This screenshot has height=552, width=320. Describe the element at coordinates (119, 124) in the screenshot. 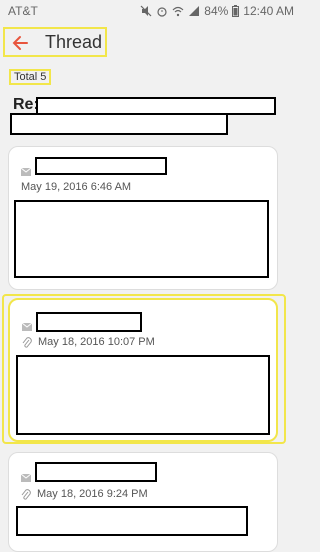

I see `subject-redaction` at that location.